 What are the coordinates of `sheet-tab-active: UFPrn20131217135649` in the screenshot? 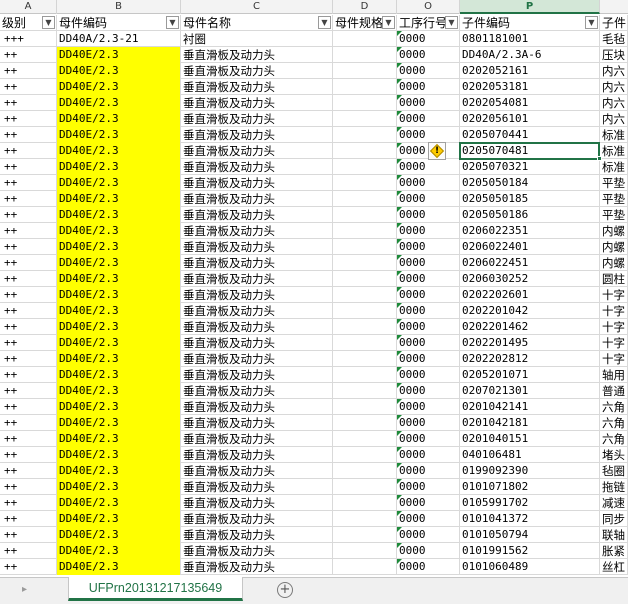 It's located at (155, 589).